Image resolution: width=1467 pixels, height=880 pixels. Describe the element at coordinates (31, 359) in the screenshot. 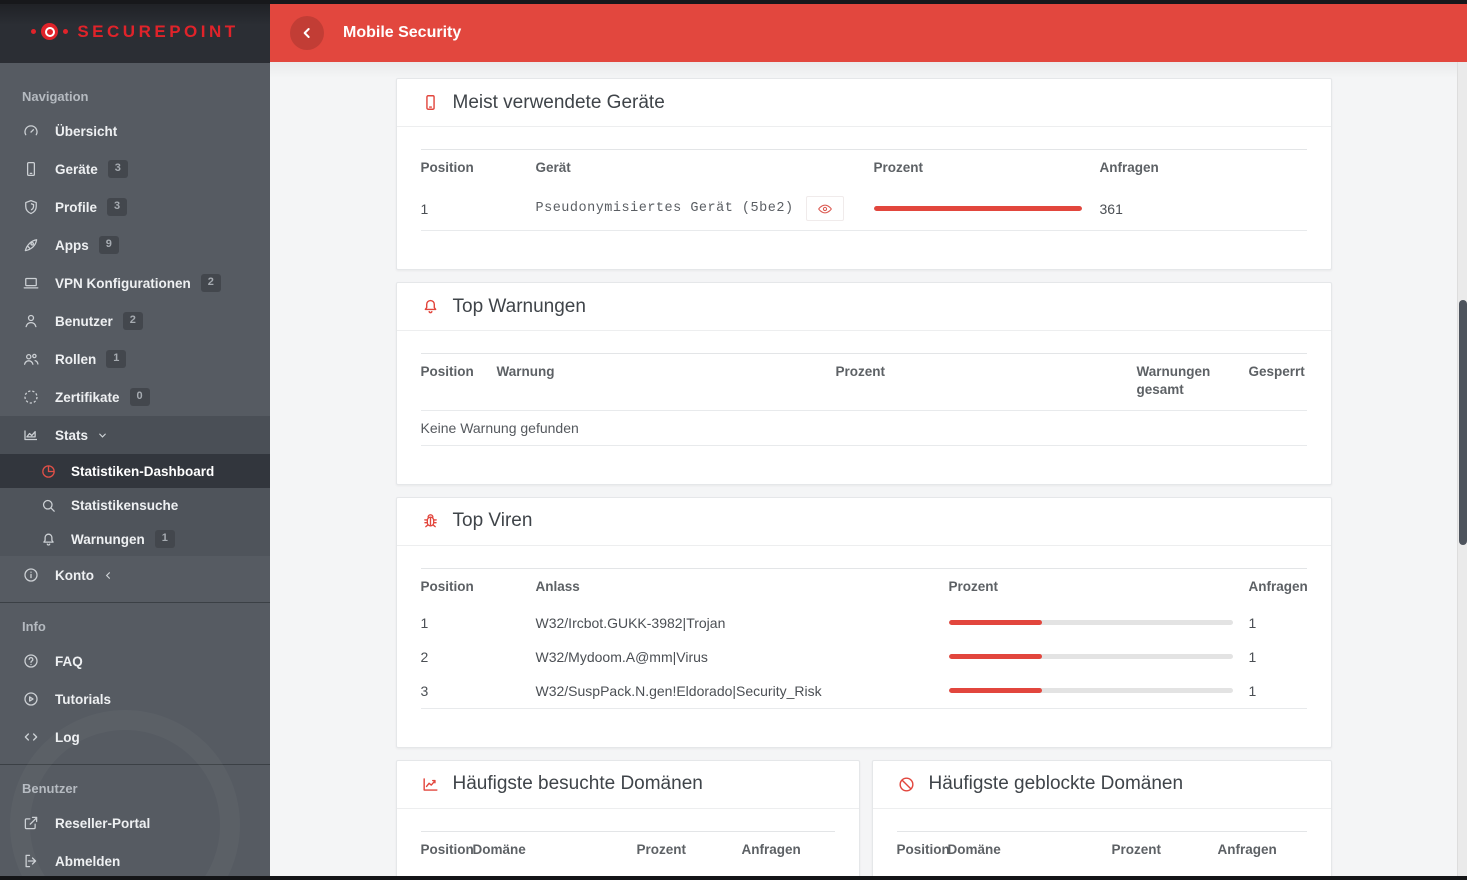

I see `users-icon` at that location.